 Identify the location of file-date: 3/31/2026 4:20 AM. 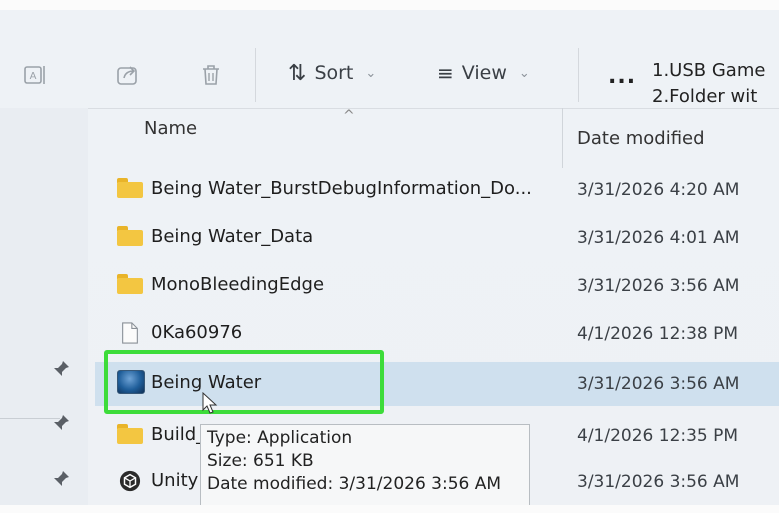
(658, 190).